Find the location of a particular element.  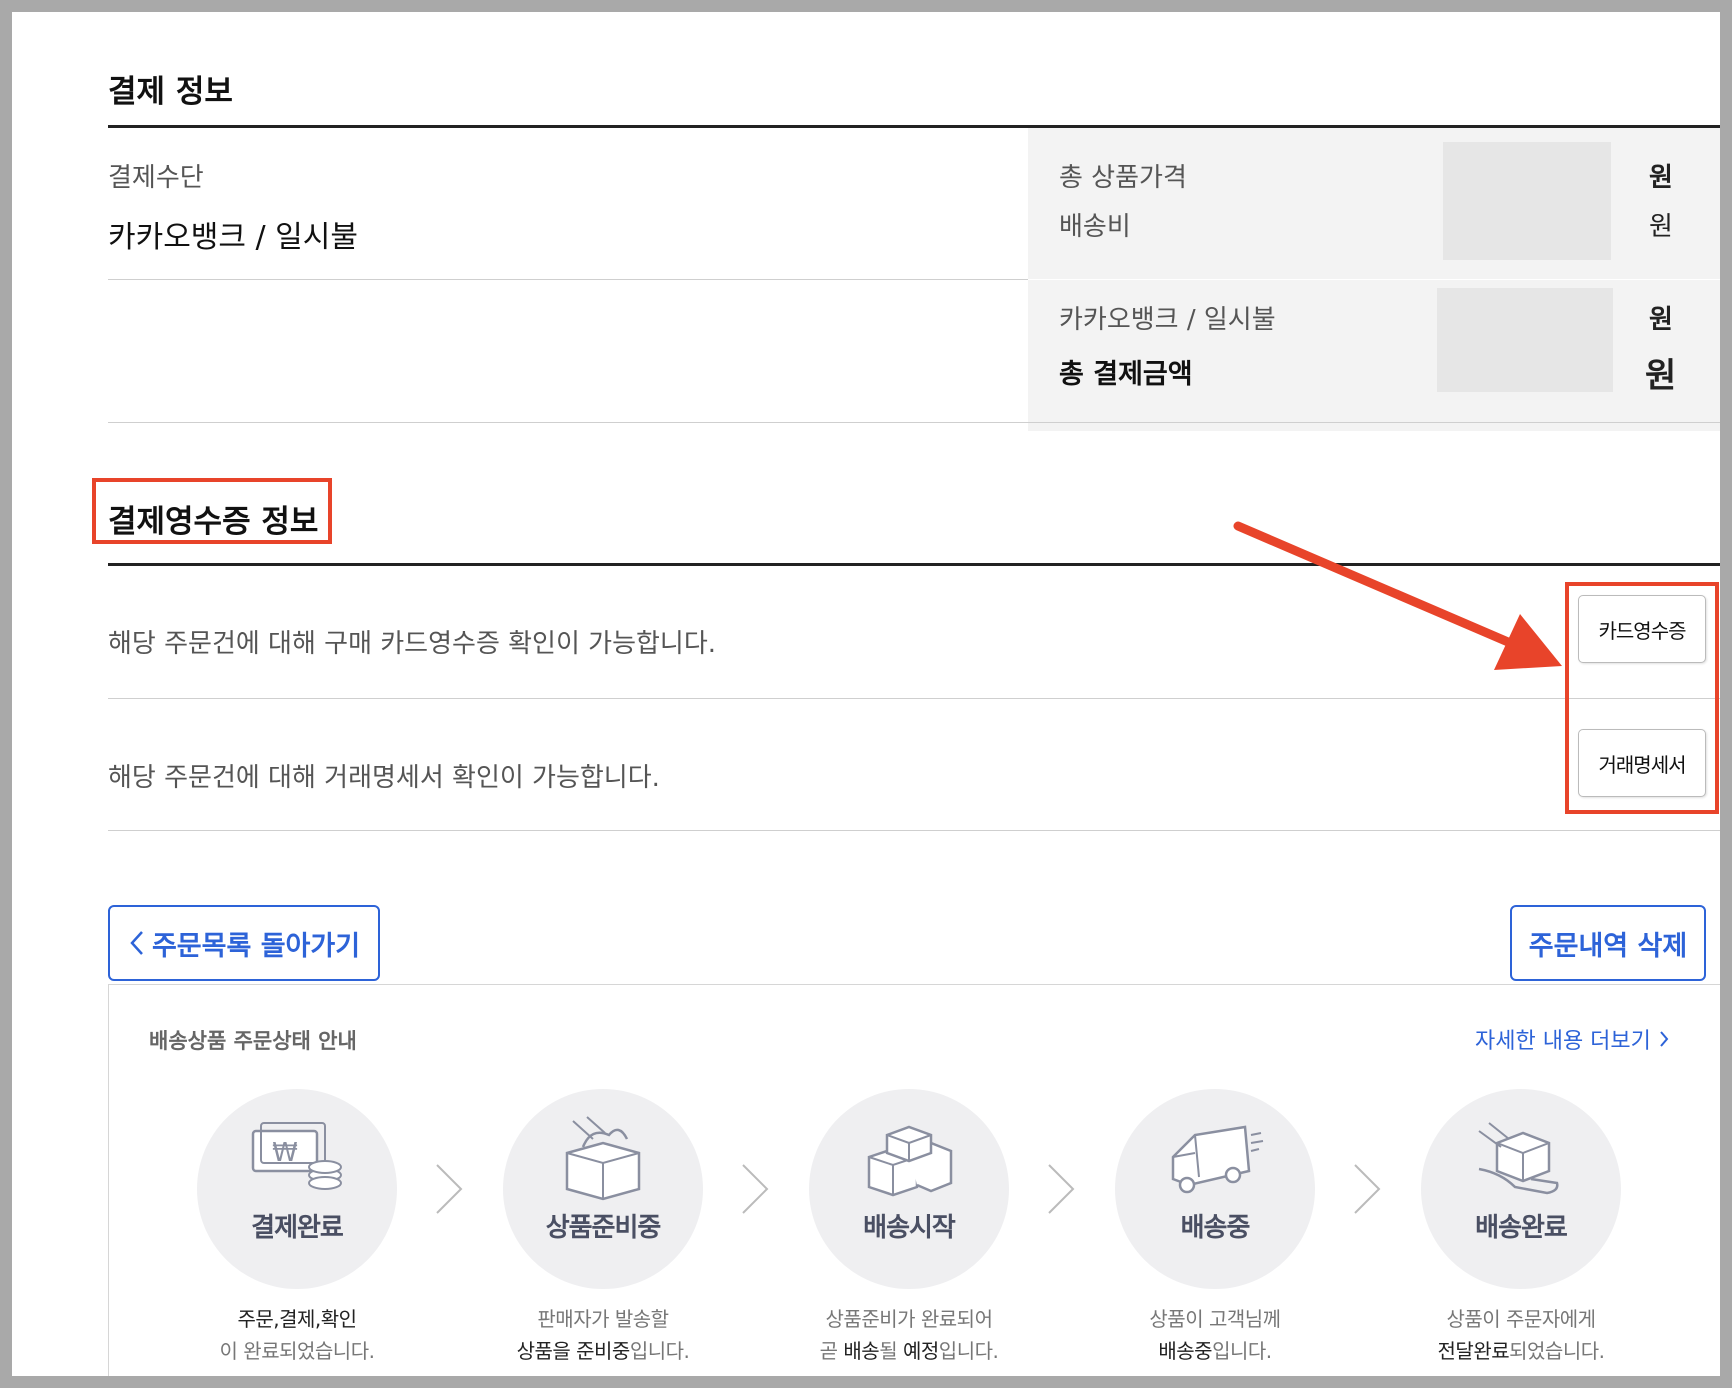

desc-highlight: 전달완료 is located at coordinates (1473, 1351).